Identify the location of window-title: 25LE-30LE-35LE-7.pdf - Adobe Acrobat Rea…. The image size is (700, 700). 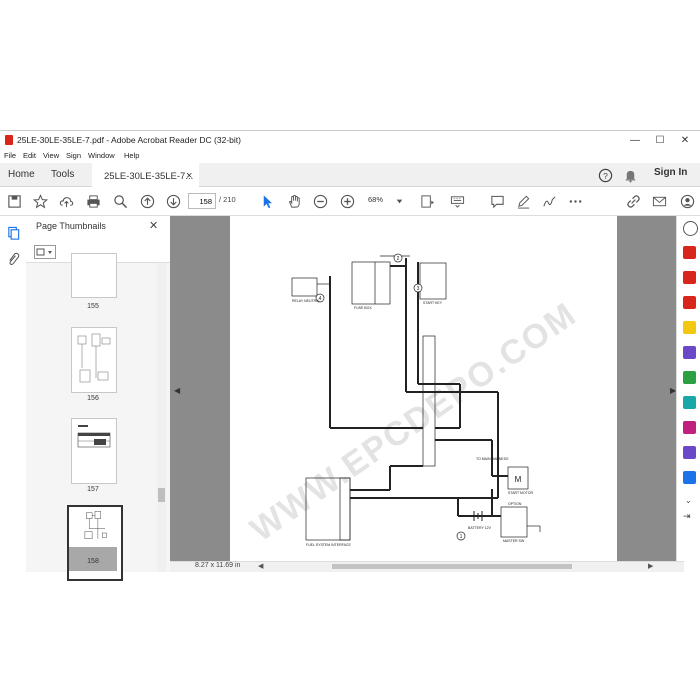
(129, 140).